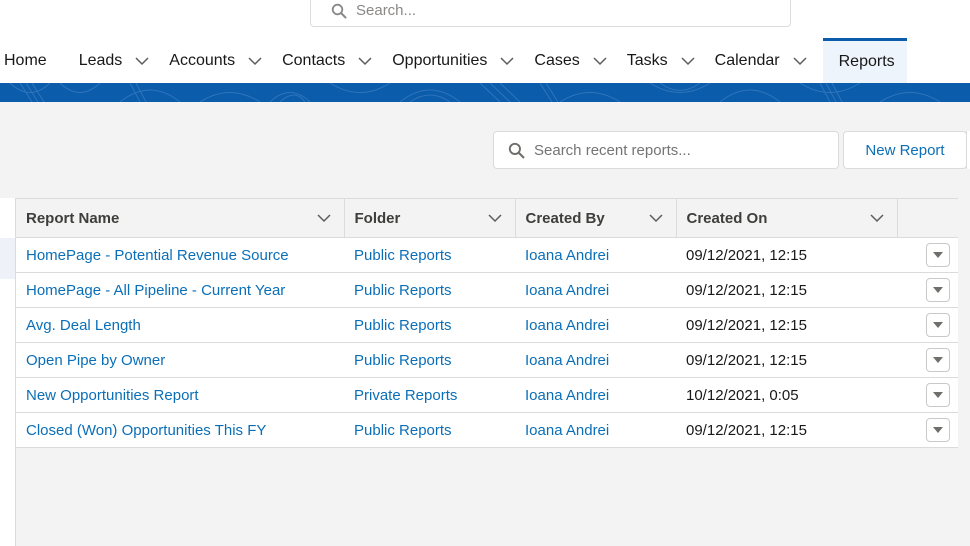  Describe the element at coordinates (377, 218) in the screenshot. I see `column-header-label: Folder` at that location.